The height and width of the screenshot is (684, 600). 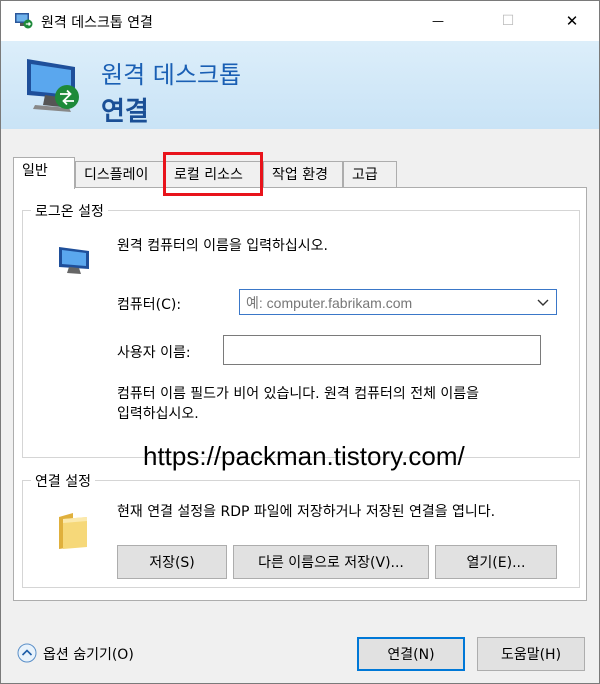 I want to click on title-bar: 원격 데스크톱 연결 — ☐ ✕, so click(x=300, y=21).